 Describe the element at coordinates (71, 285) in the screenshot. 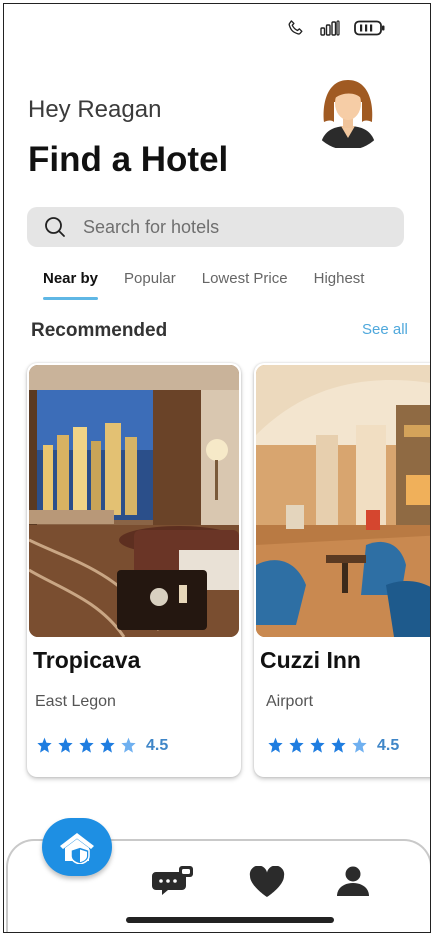

I see `tab-near-by: Near by` at that location.